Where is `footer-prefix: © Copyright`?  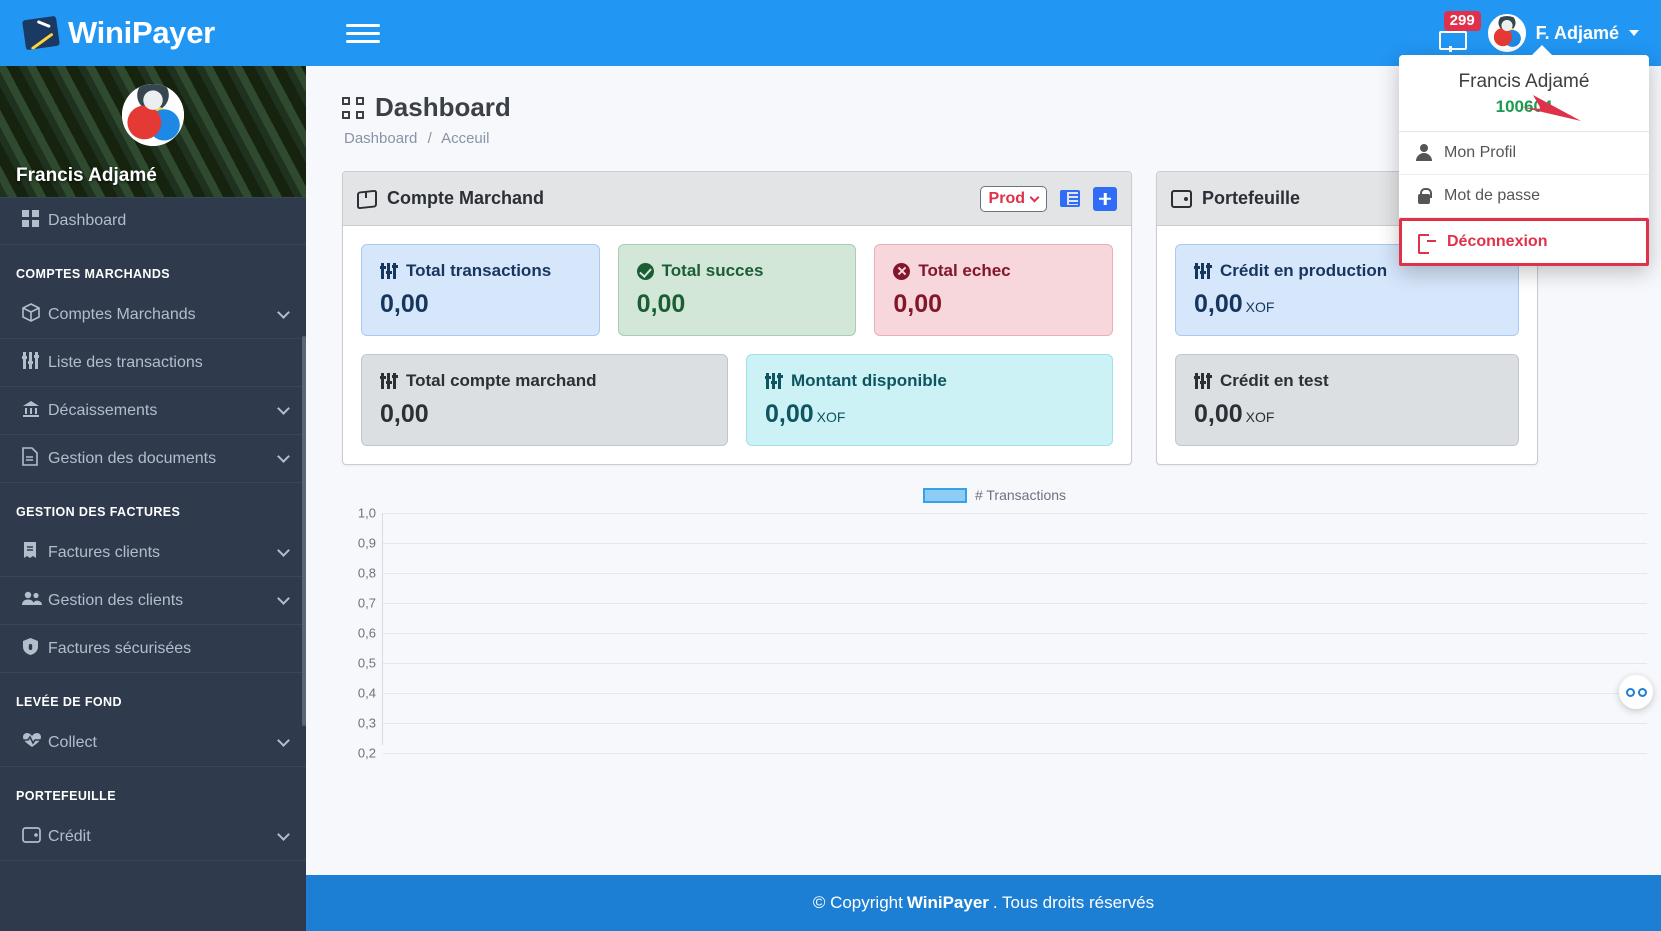
footer-prefix: © Copyright is located at coordinates (857, 902).